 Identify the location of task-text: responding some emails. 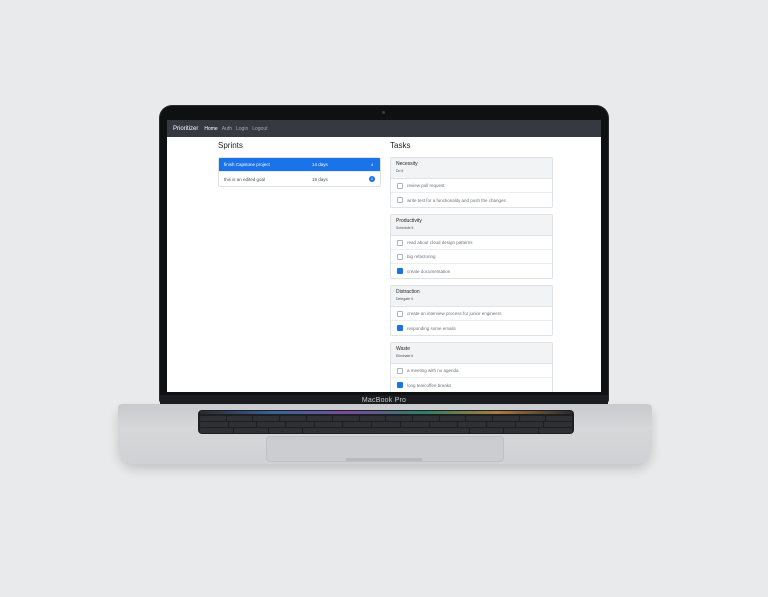
(431, 328).